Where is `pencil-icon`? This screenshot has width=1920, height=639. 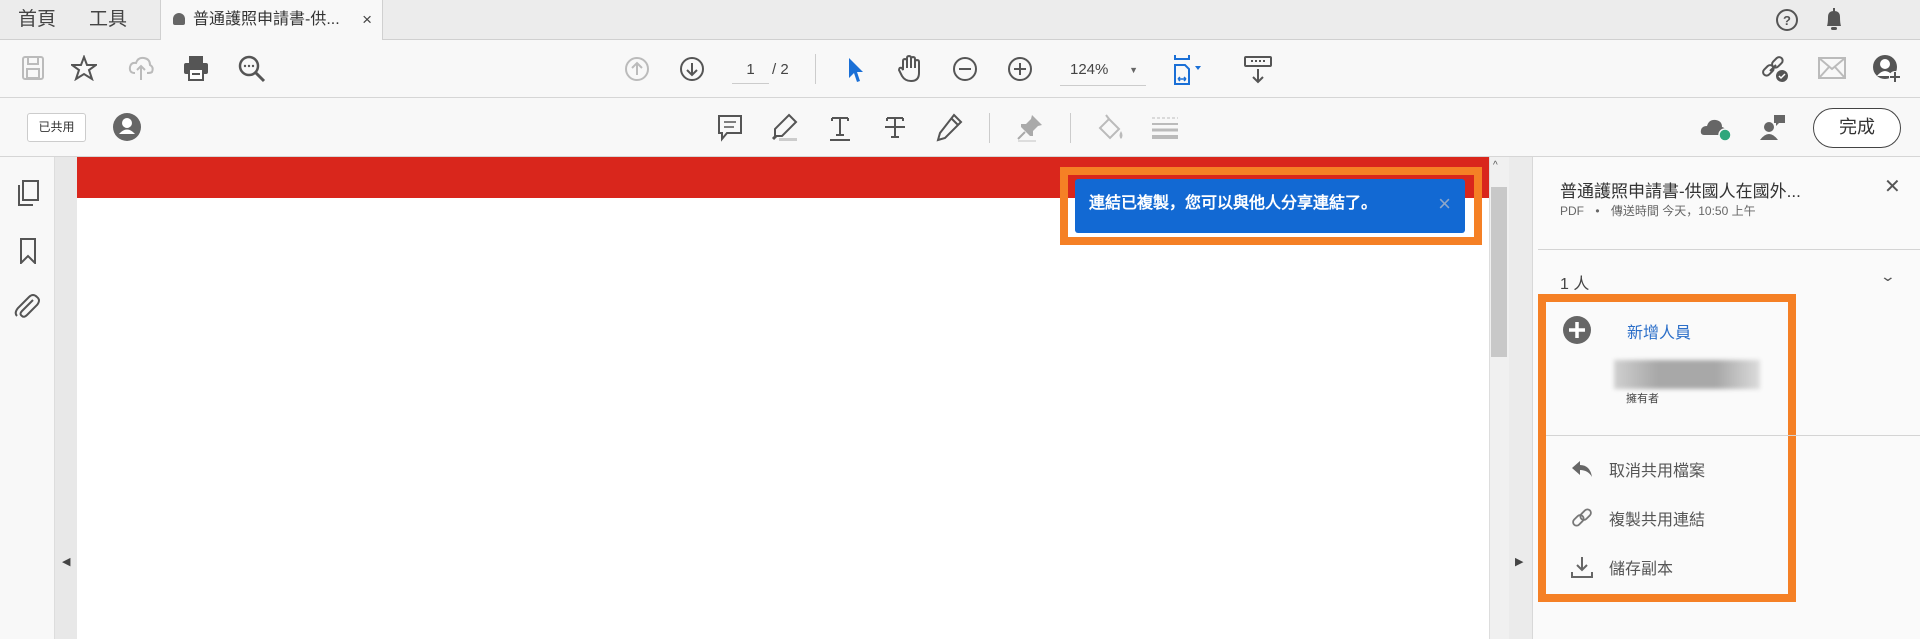
pencil-icon is located at coordinates (949, 128).